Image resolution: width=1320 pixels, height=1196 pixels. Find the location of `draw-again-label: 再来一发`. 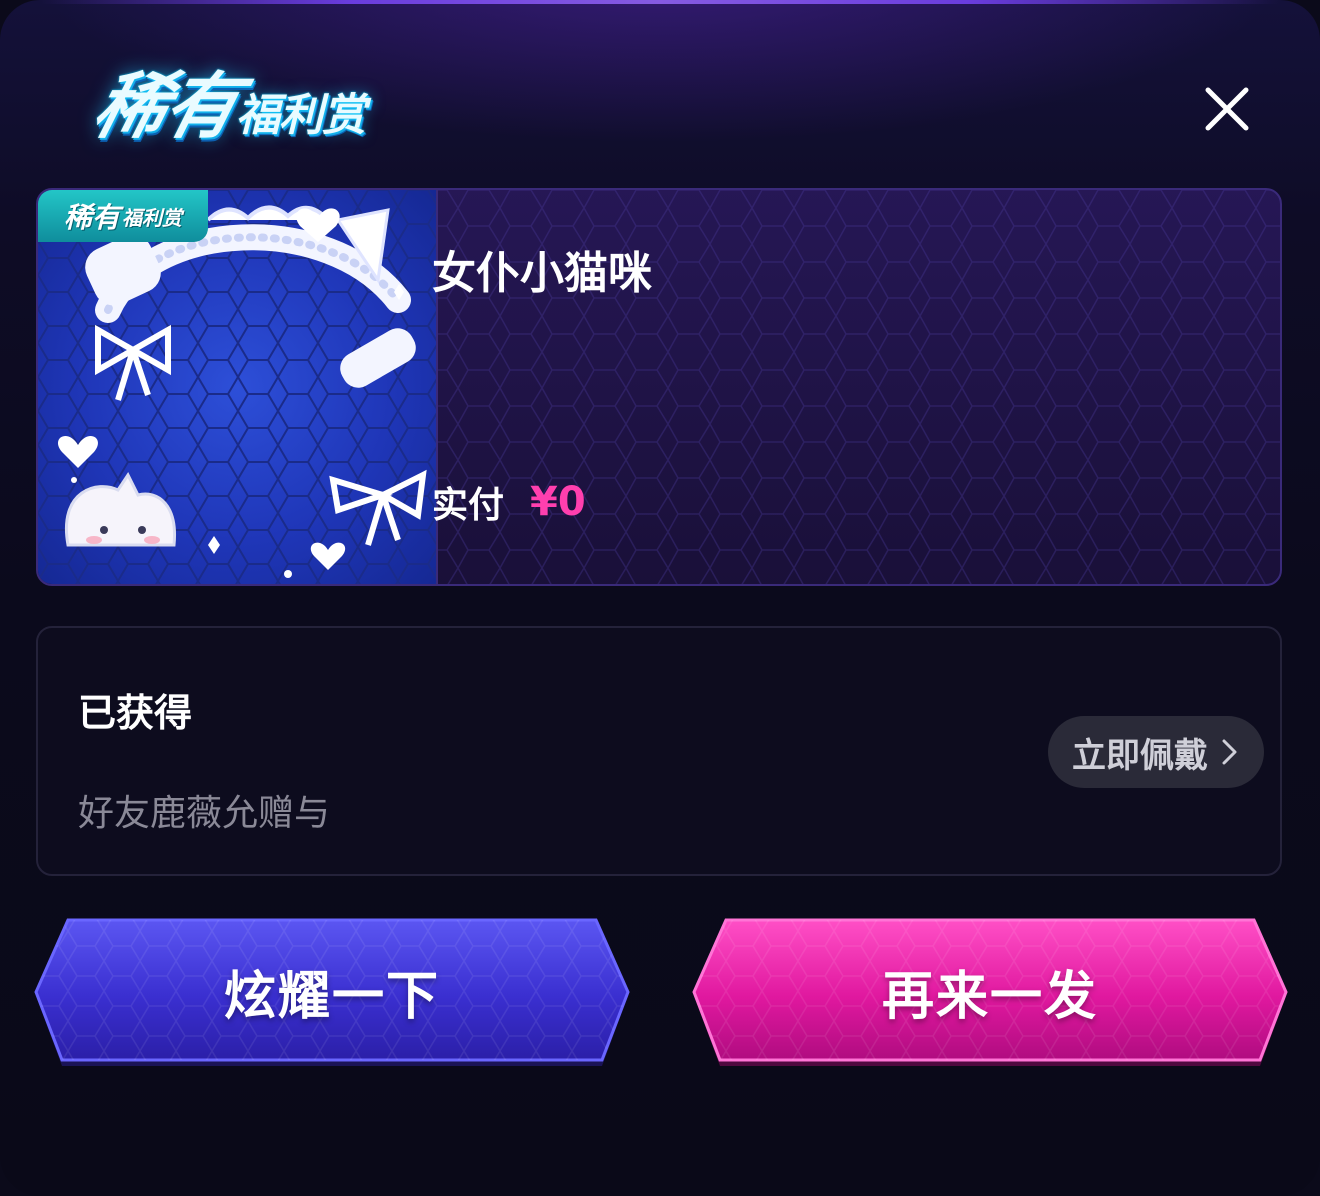

draw-again-label: 再来一发 is located at coordinates (989, 996).